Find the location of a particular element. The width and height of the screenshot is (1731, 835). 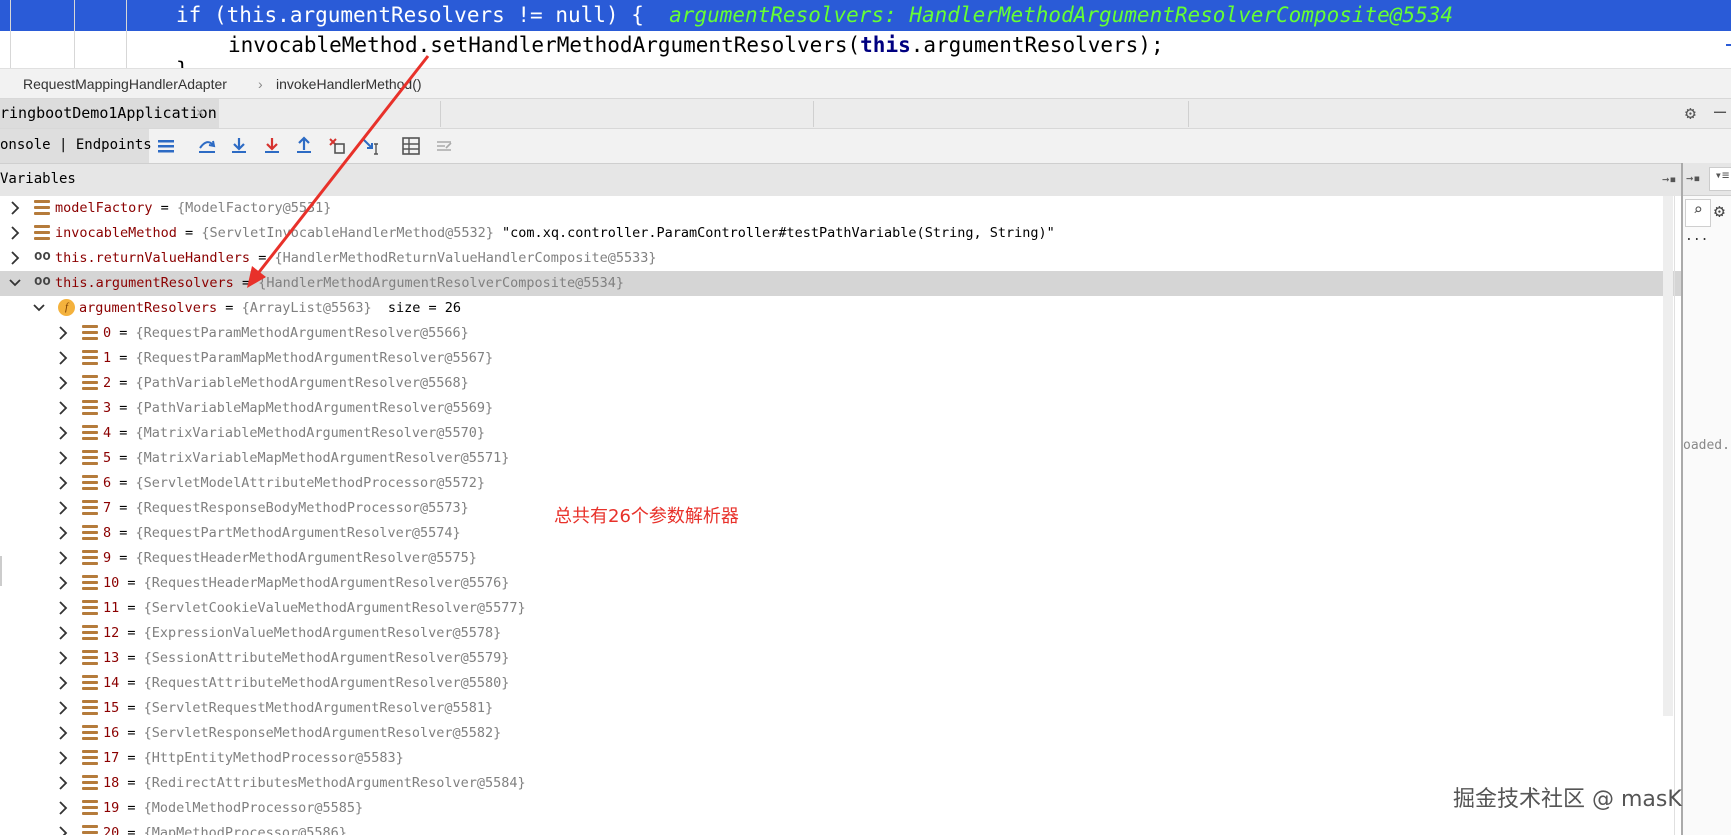

scroll-marker is located at coordinates (1728, 45).